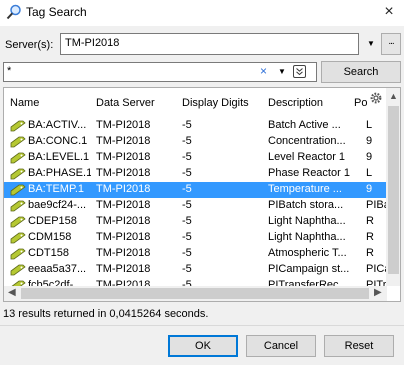  I want to click on column-header-display-digits: Display Digits, so click(215, 103).